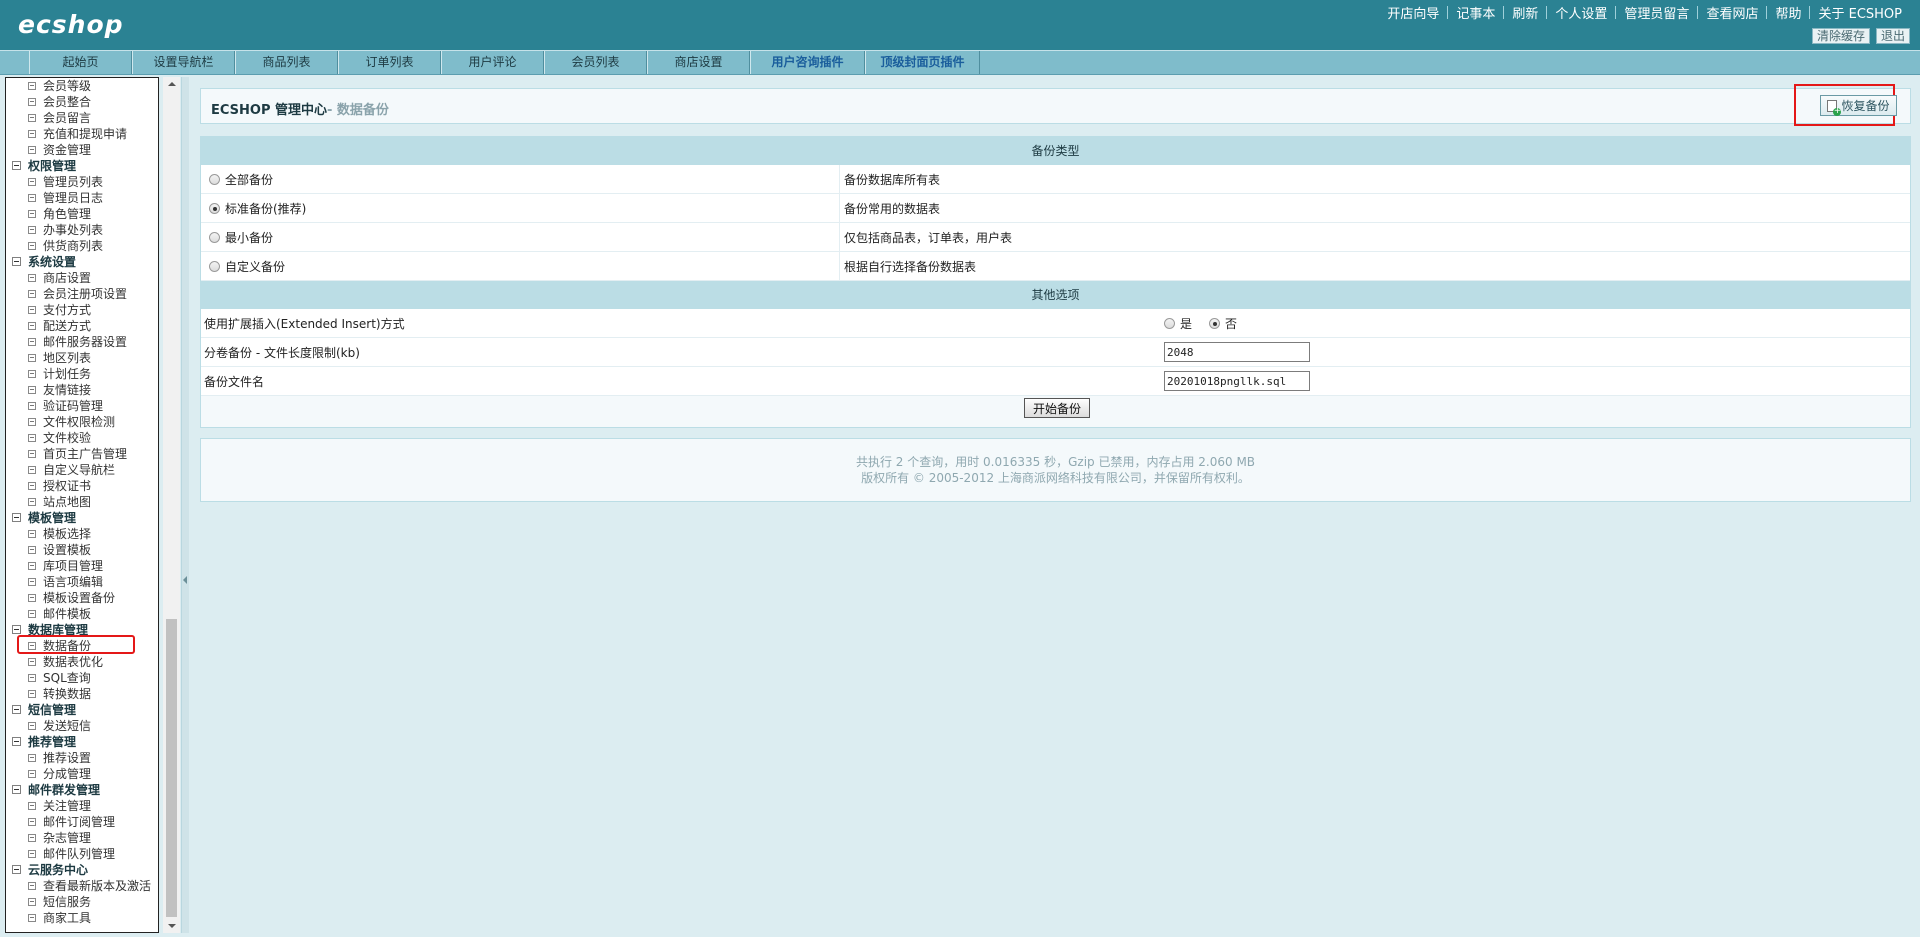 The height and width of the screenshot is (937, 1920). Describe the element at coordinates (389, 62) in the screenshot. I see `nav-tab-order-list: 订单列表` at that location.